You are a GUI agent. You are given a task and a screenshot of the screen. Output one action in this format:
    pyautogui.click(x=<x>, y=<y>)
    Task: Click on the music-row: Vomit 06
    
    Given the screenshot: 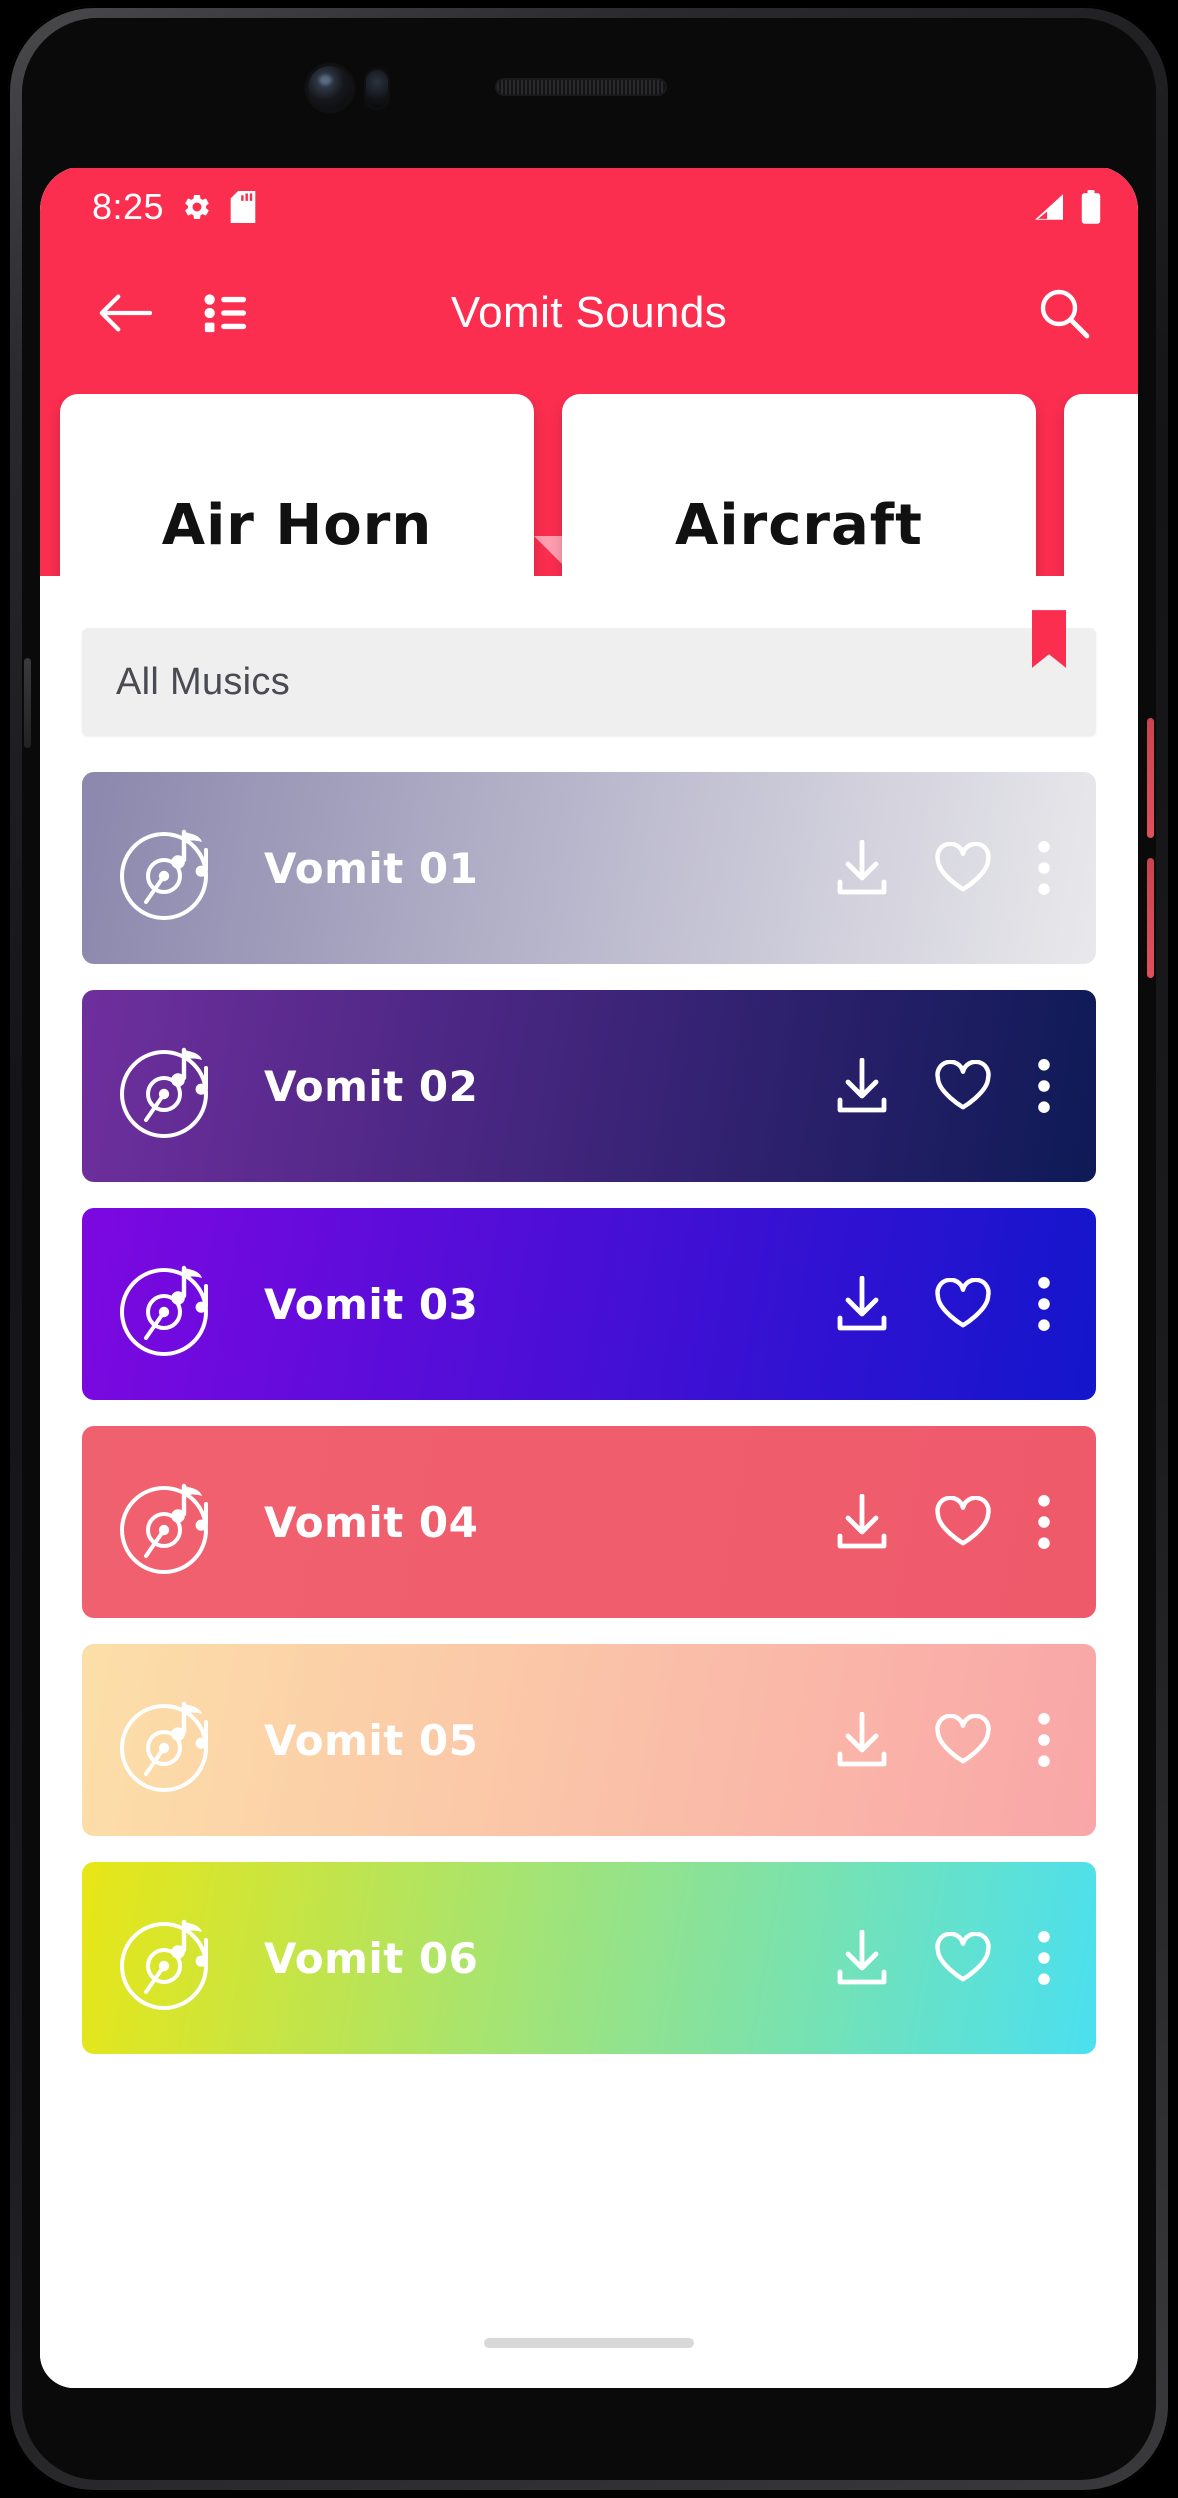 What is the action you would take?
    pyautogui.click(x=589, y=1958)
    